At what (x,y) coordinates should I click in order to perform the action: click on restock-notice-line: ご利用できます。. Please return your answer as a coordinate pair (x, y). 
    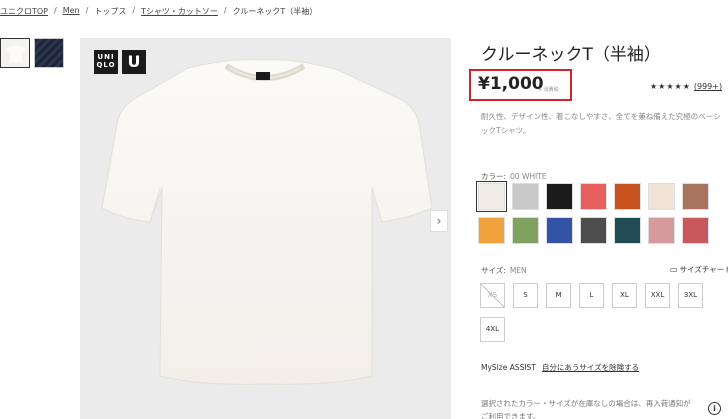
    Looking at the image, I should click on (511, 415).